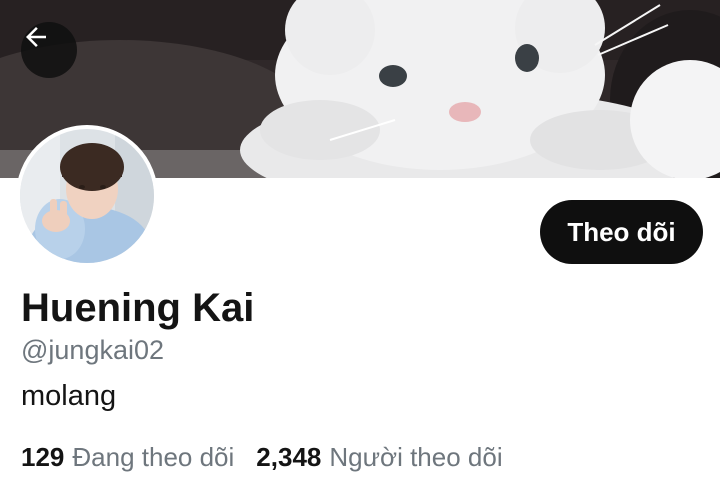  What do you see at coordinates (138, 308) in the screenshot?
I see `display-name: Huening Kai` at bounding box center [138, 308].